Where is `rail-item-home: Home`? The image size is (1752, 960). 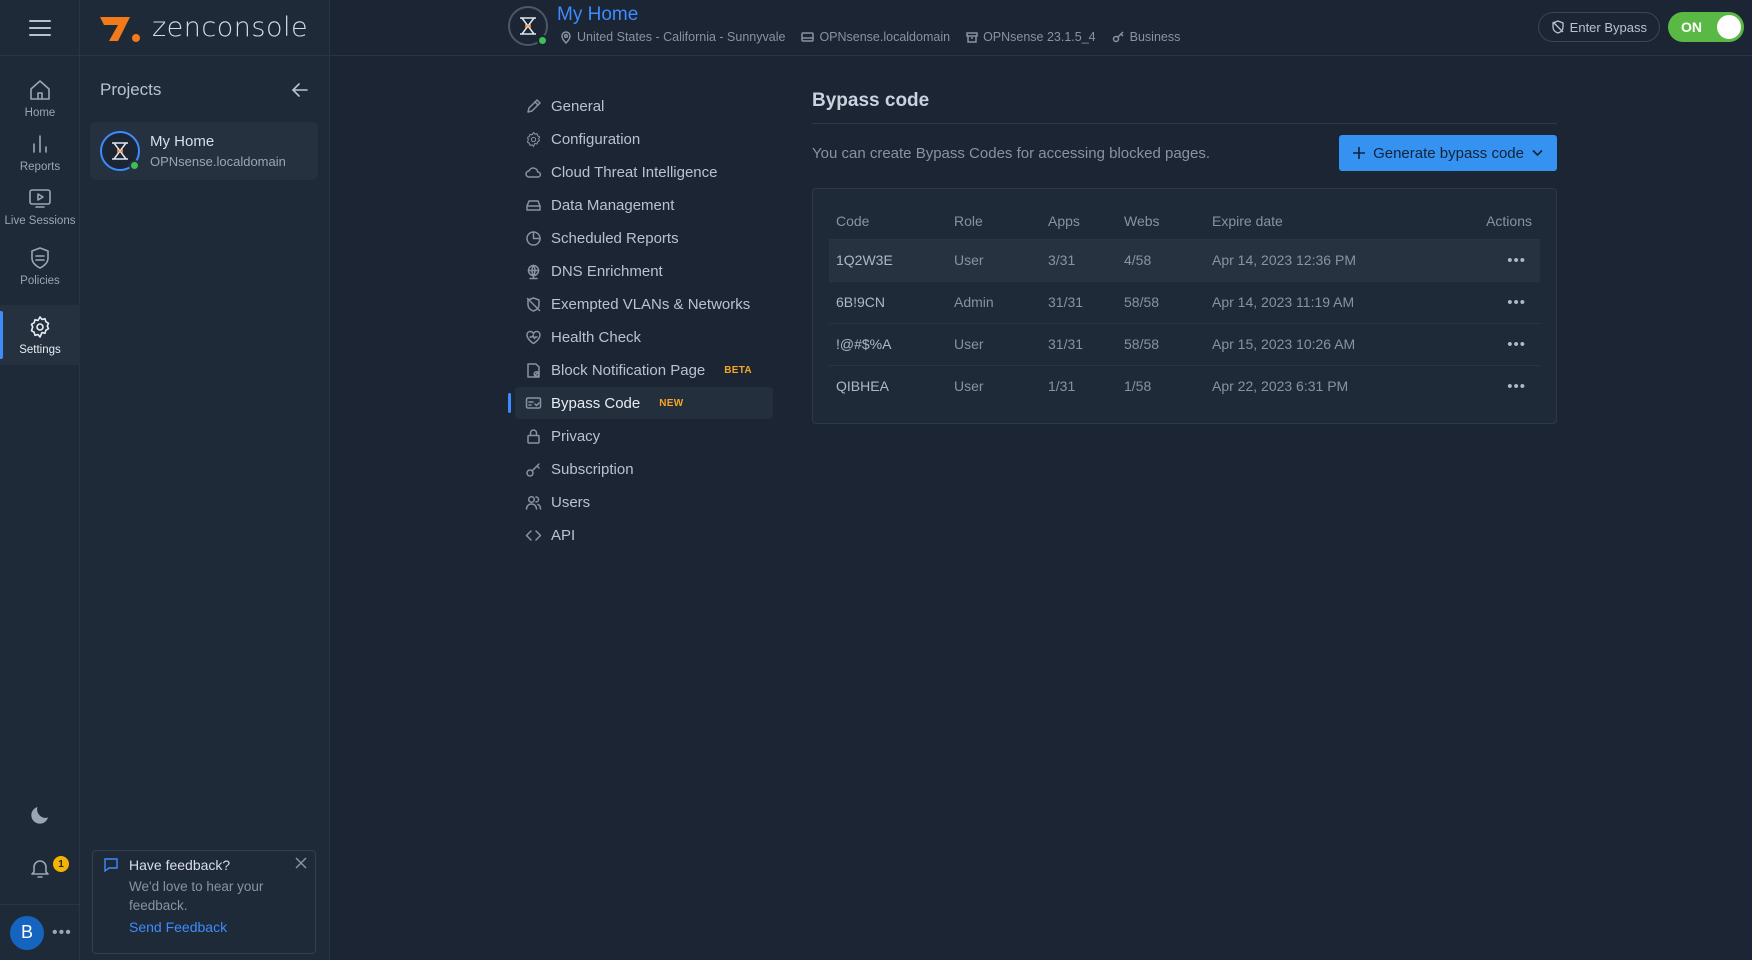 rail-item-home: Home is located at coordinates (40, 98).